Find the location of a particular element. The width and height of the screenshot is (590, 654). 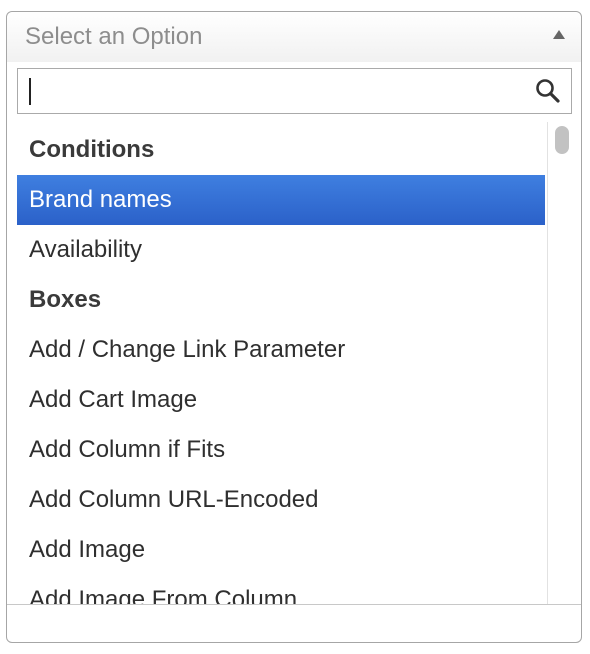

scrollbar is located at coordinates (560, 363).